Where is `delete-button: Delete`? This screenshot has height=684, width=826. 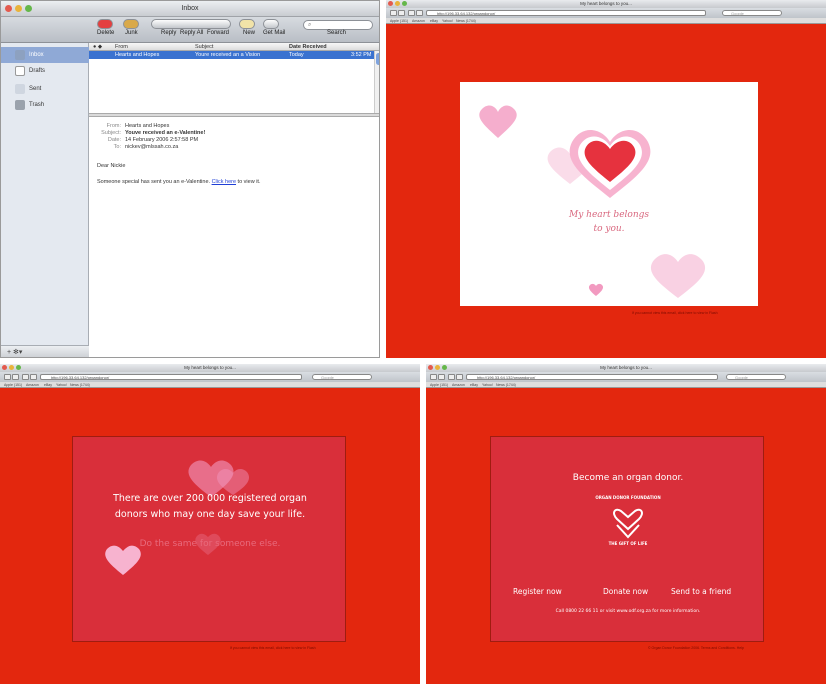
delete-button: Delete is located at coordinates (105, 33).